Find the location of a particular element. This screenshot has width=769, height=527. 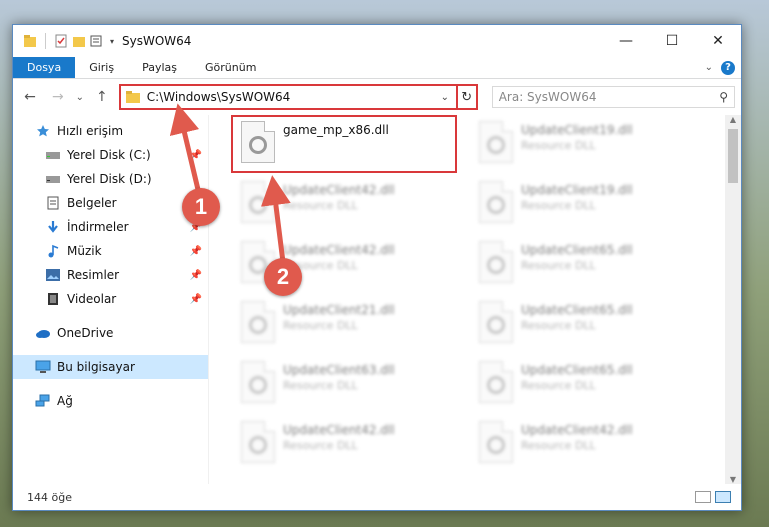

minimize-button: — is located at coordinates (626, 41).